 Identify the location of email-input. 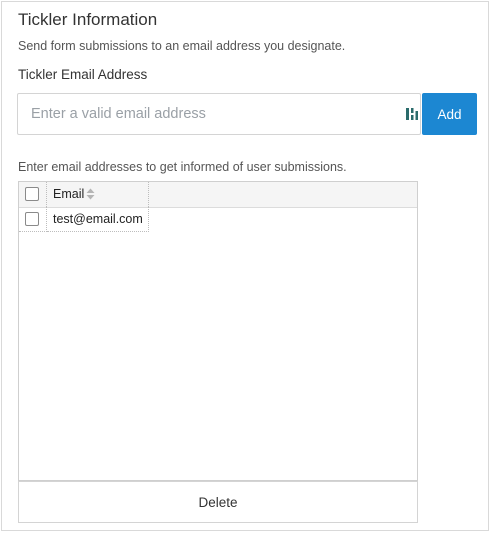
(208, 114).